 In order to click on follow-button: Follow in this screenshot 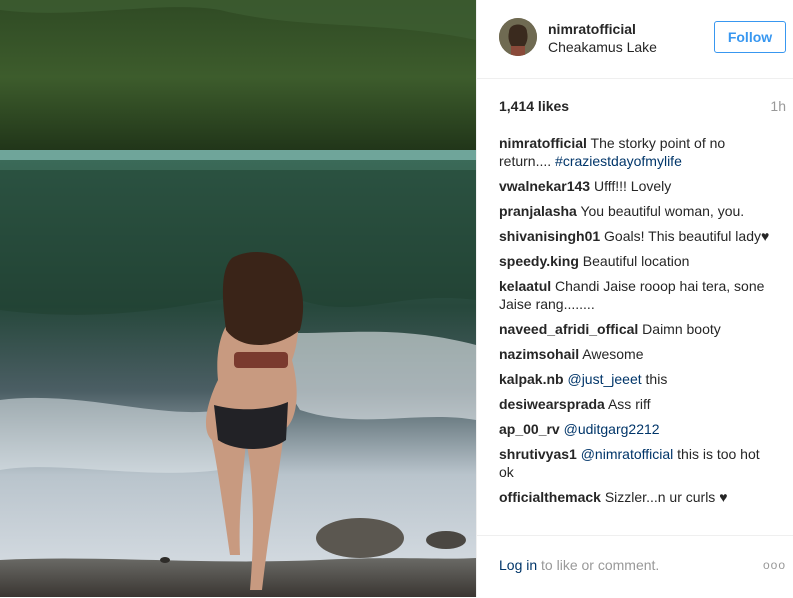, I will do `click(750, 37)`.